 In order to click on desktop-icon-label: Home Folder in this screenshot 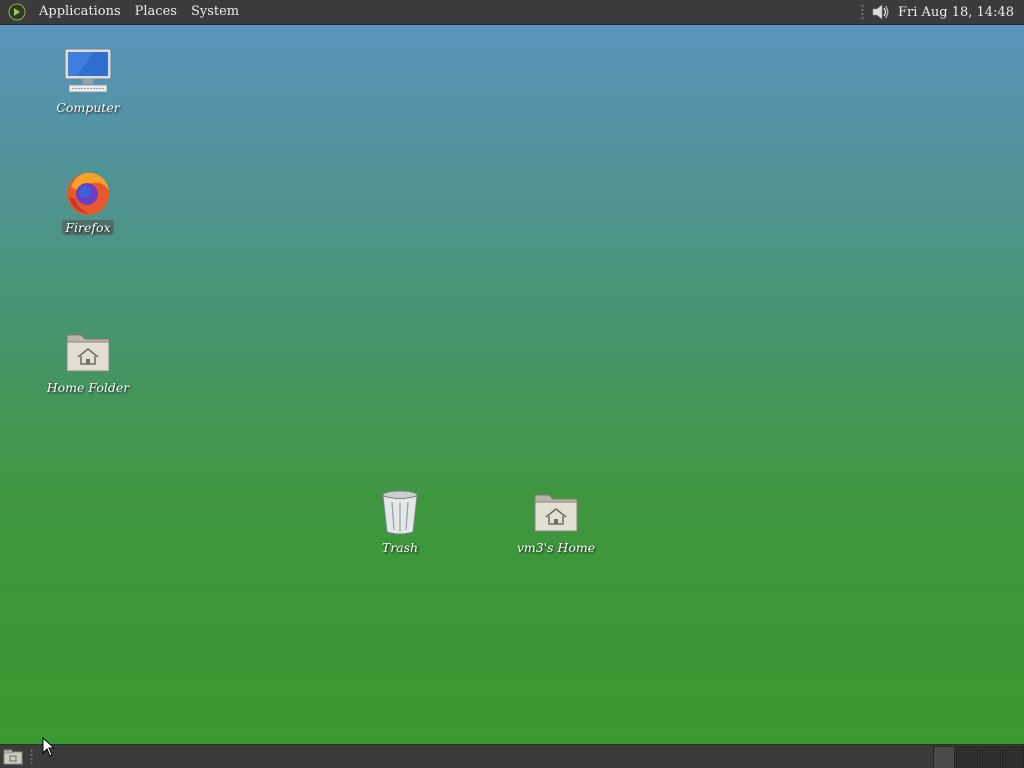, I will do `click(88, 387)`.